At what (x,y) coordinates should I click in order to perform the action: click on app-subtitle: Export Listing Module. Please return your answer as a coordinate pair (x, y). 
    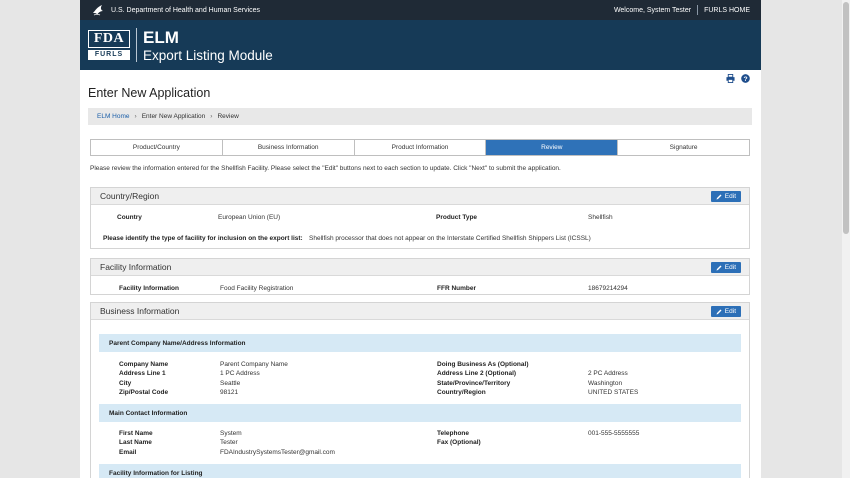
    Looking at the image, I should click on (208, 55).